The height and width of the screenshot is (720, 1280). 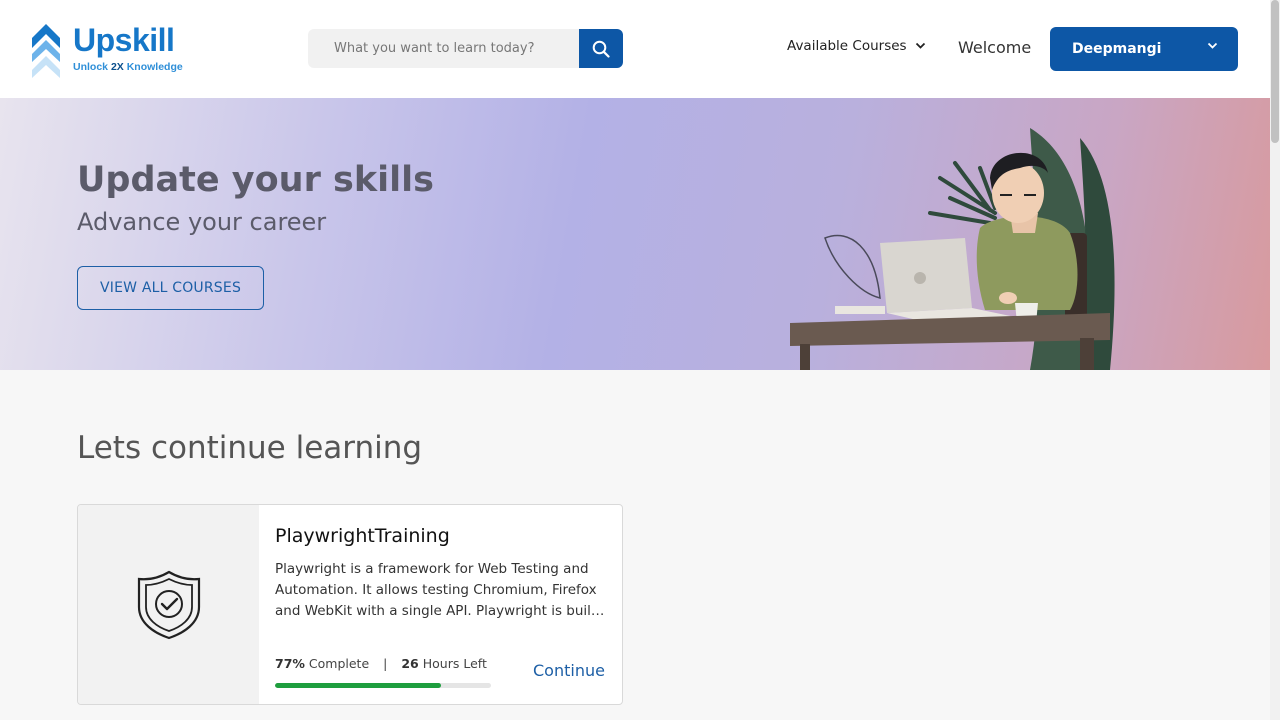 What do you see at coordinates (358, 685) in the screenshot?
I see `course-progress-fill` at bounding box center [358, 685].